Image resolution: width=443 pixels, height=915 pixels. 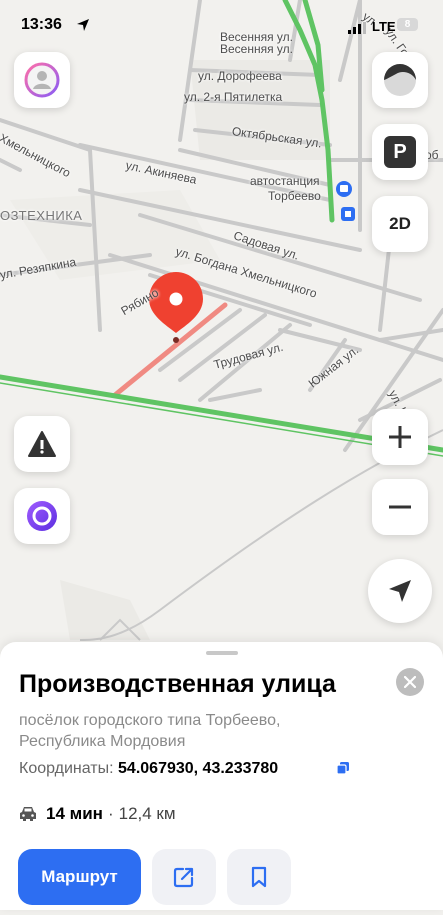 What do you see at coordinates (198, 768) in the screenshot?
I see `coordinates-value: 54.067930, 43.233780` at bounding box center [198, 768].